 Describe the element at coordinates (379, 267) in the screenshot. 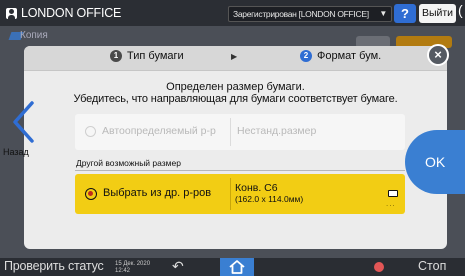

I see `stop-icon` at that location.